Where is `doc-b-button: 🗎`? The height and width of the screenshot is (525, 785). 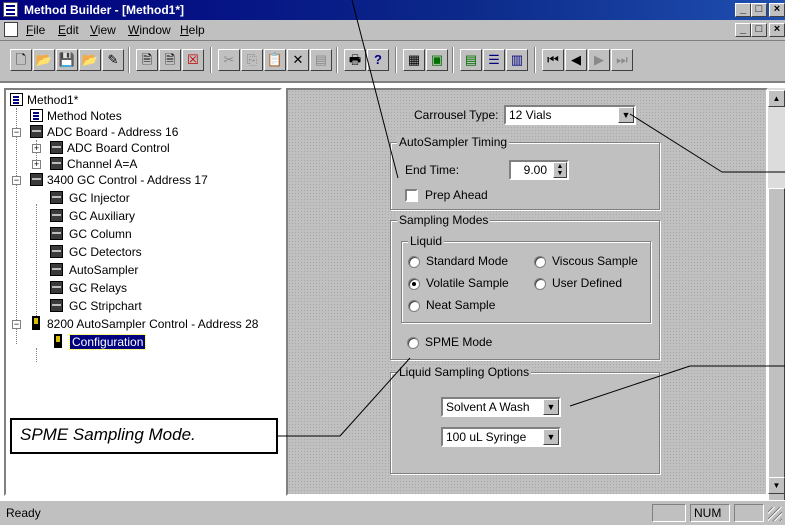 doc-b-button: 🗎 is located at coordinates (170, 60).